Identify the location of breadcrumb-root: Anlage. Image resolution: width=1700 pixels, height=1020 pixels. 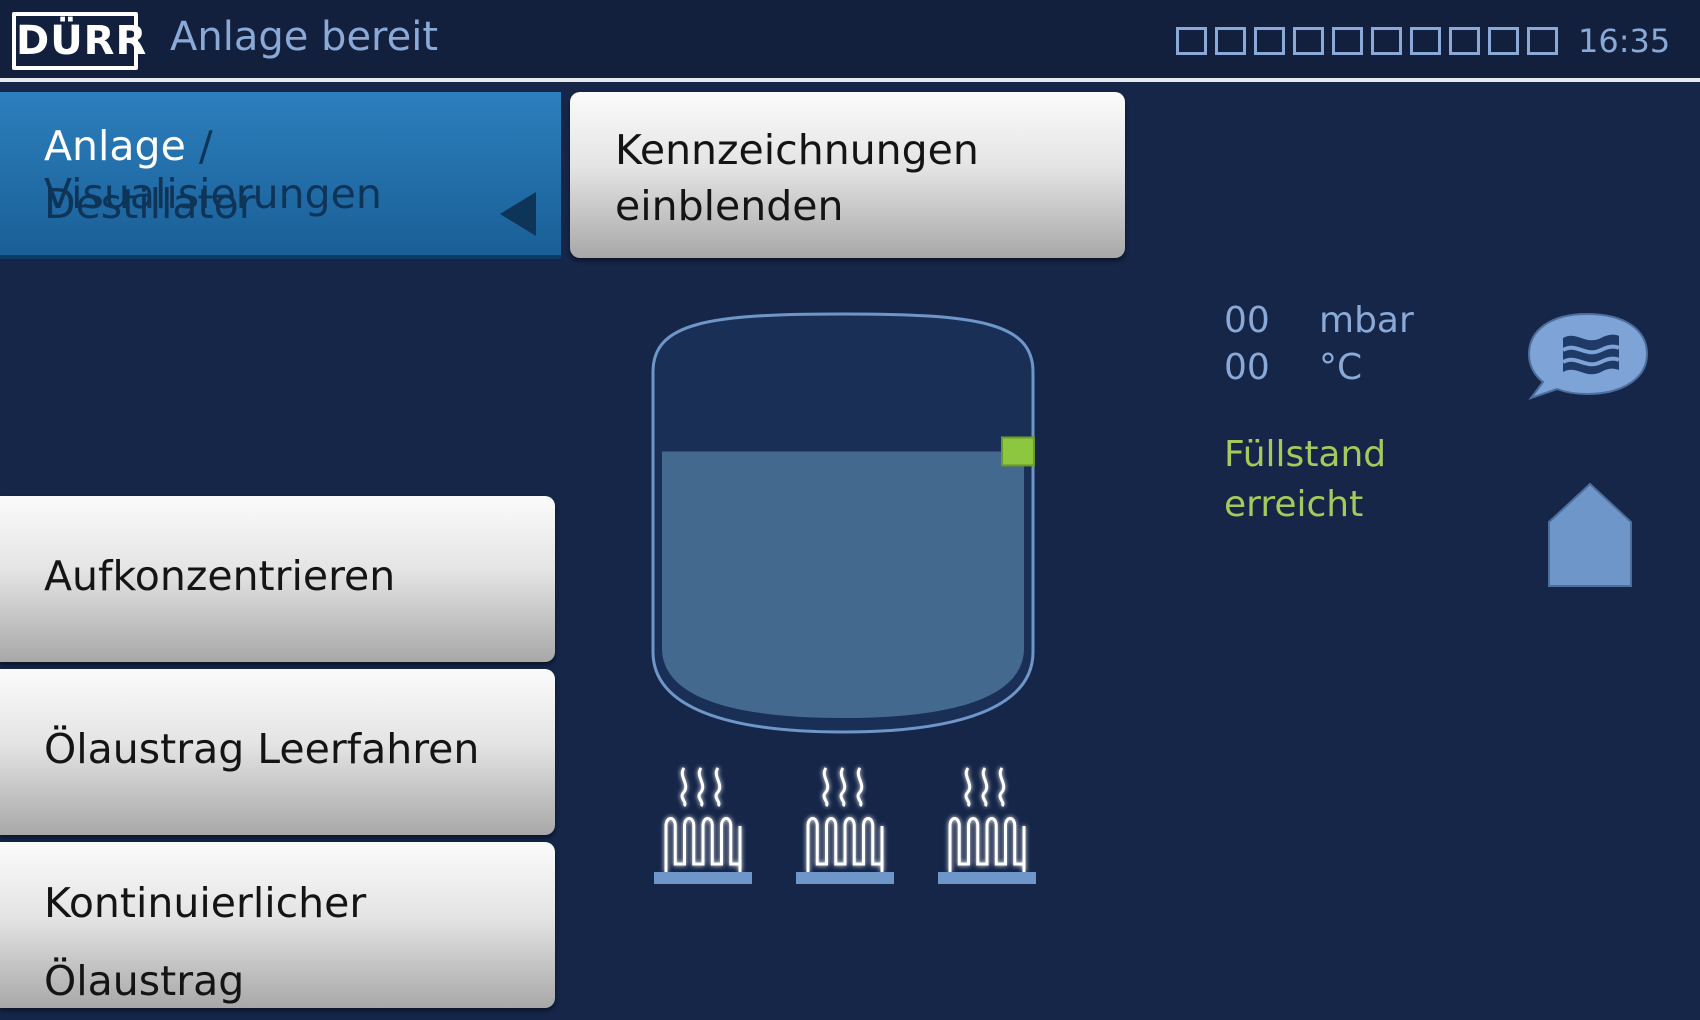
(115, 146).